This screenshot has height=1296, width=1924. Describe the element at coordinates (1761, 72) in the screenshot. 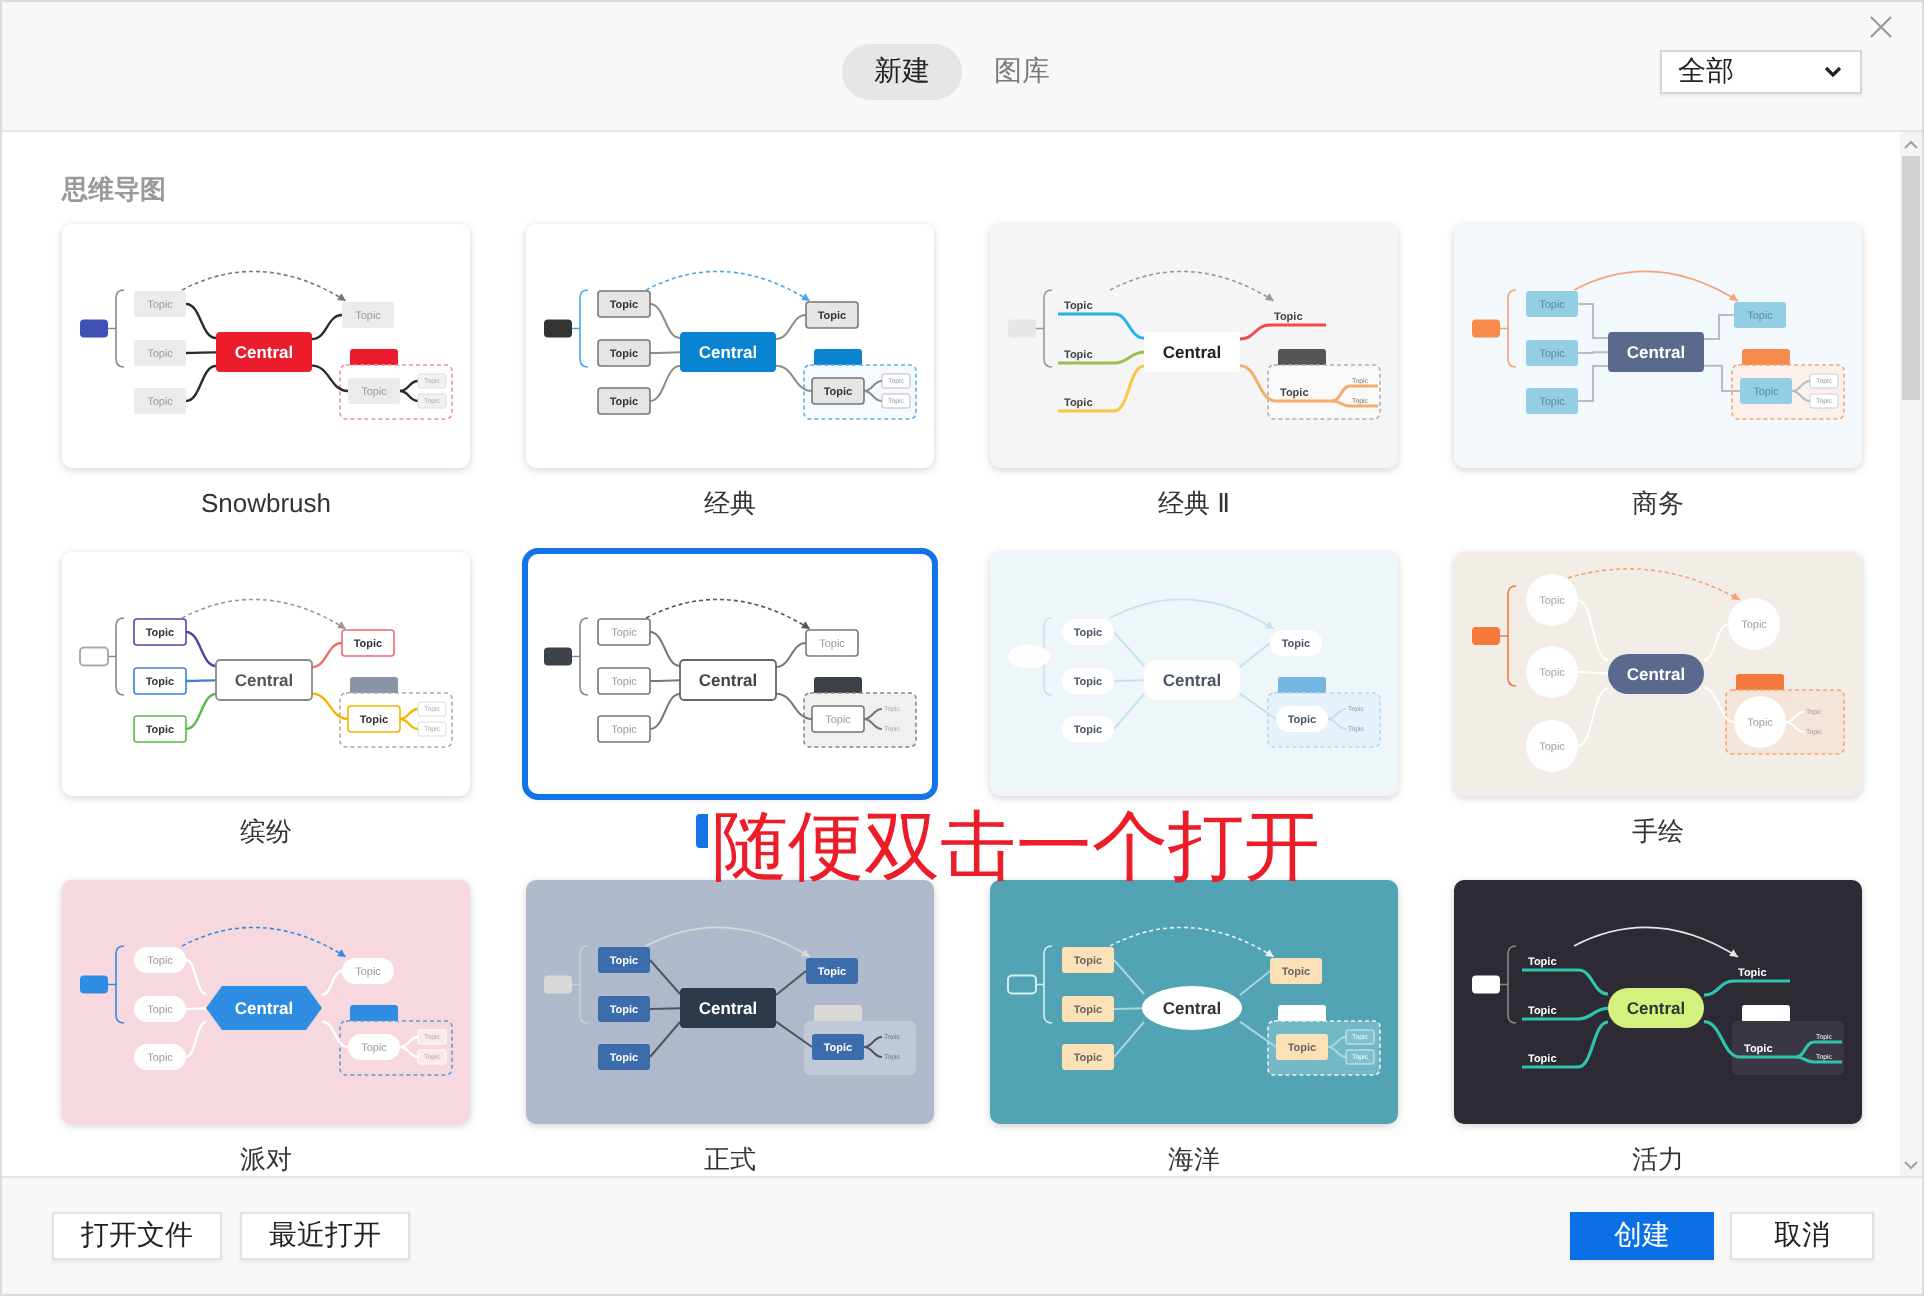

I see `filter-dropdown: 全部` at that location.